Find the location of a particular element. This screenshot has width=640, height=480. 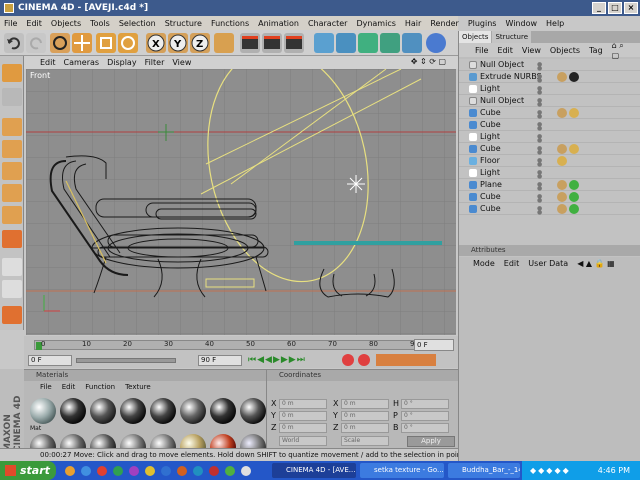

modeling-object-icon is located at coordinates (368, 43).